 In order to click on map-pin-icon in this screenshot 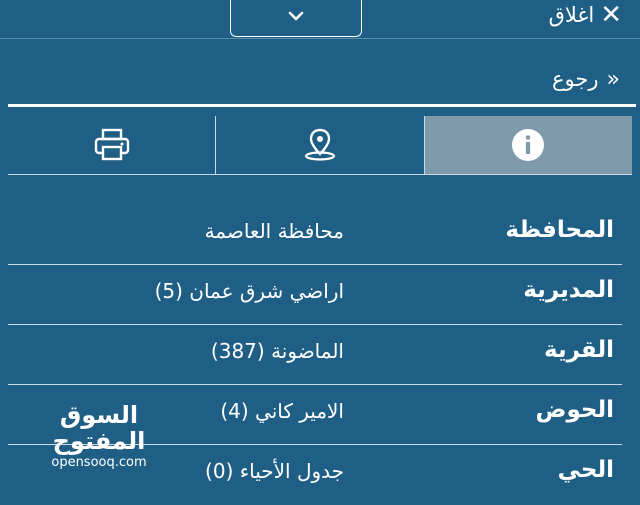, I will do `click(320, 144)`.